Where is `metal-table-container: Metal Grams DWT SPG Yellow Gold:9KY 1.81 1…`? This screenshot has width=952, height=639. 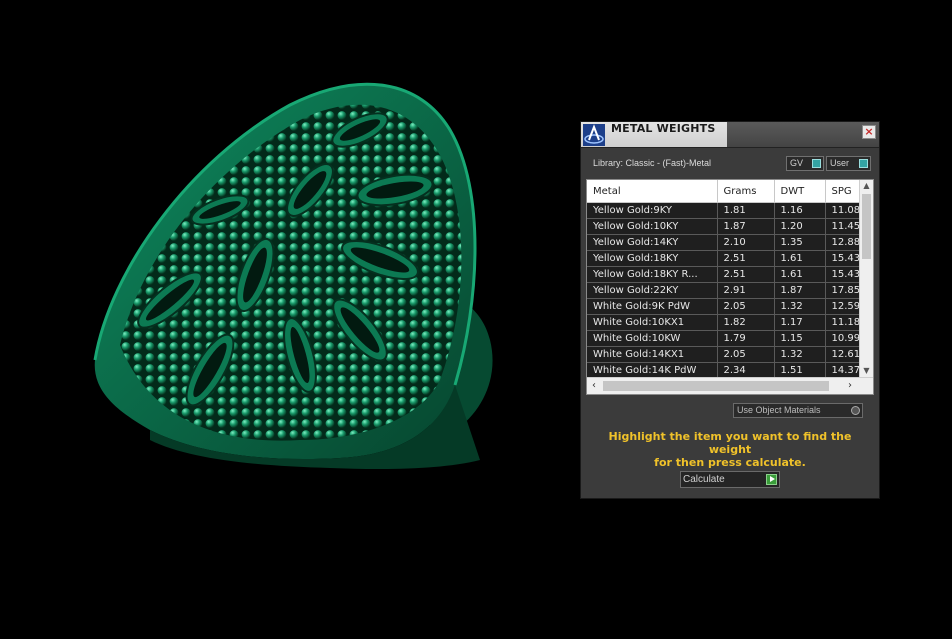
metal-table-container: Metal Grams DWT SPG Yellow Gold:9KY 1.81 1… is located at coordinates (730, 287).